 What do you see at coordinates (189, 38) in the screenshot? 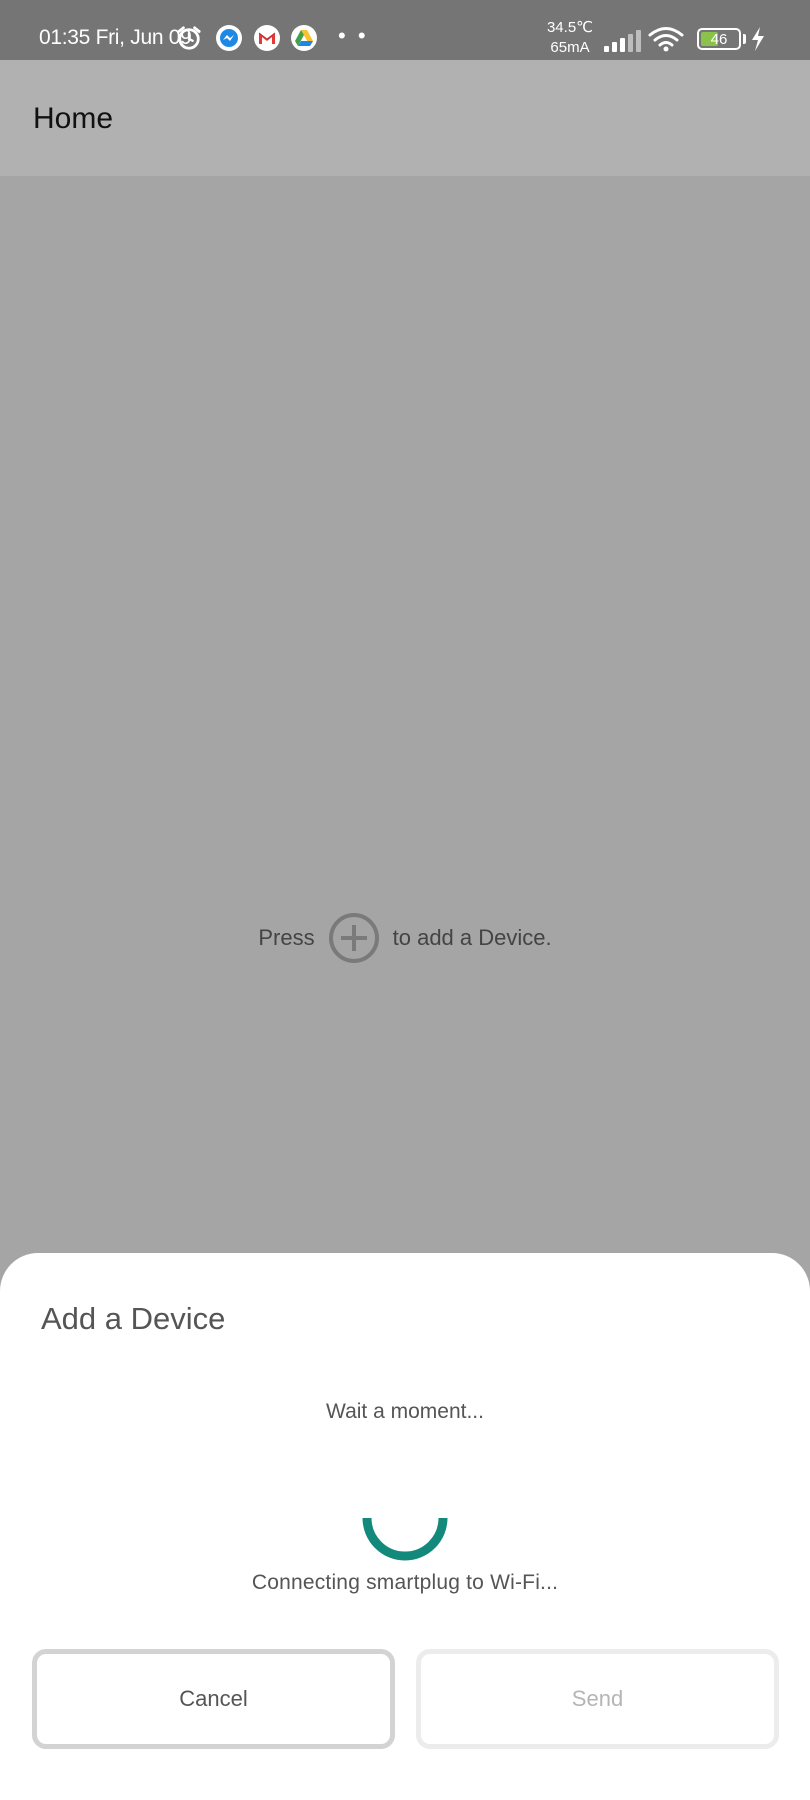
I see `alarm-icon` at bounding box center [189, 38].